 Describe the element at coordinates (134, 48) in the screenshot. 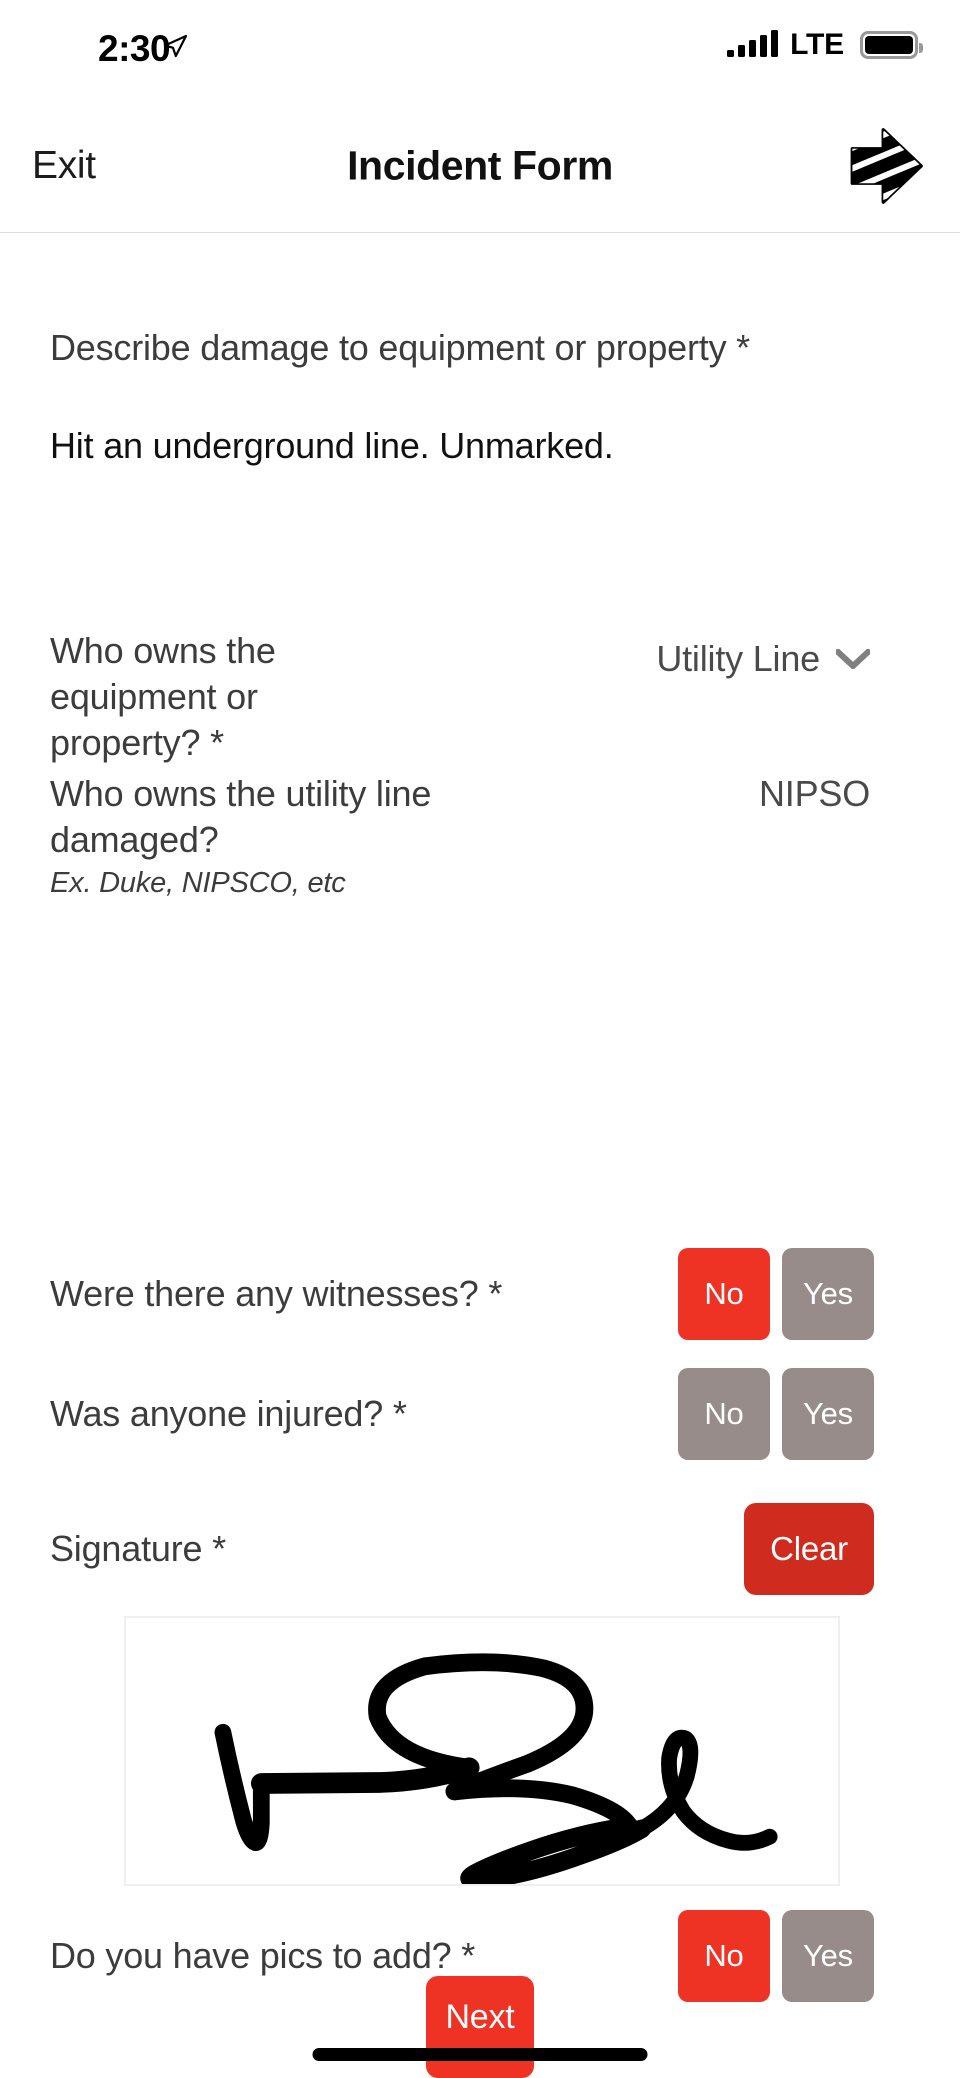

I see `status-time: 2:30` at that location.